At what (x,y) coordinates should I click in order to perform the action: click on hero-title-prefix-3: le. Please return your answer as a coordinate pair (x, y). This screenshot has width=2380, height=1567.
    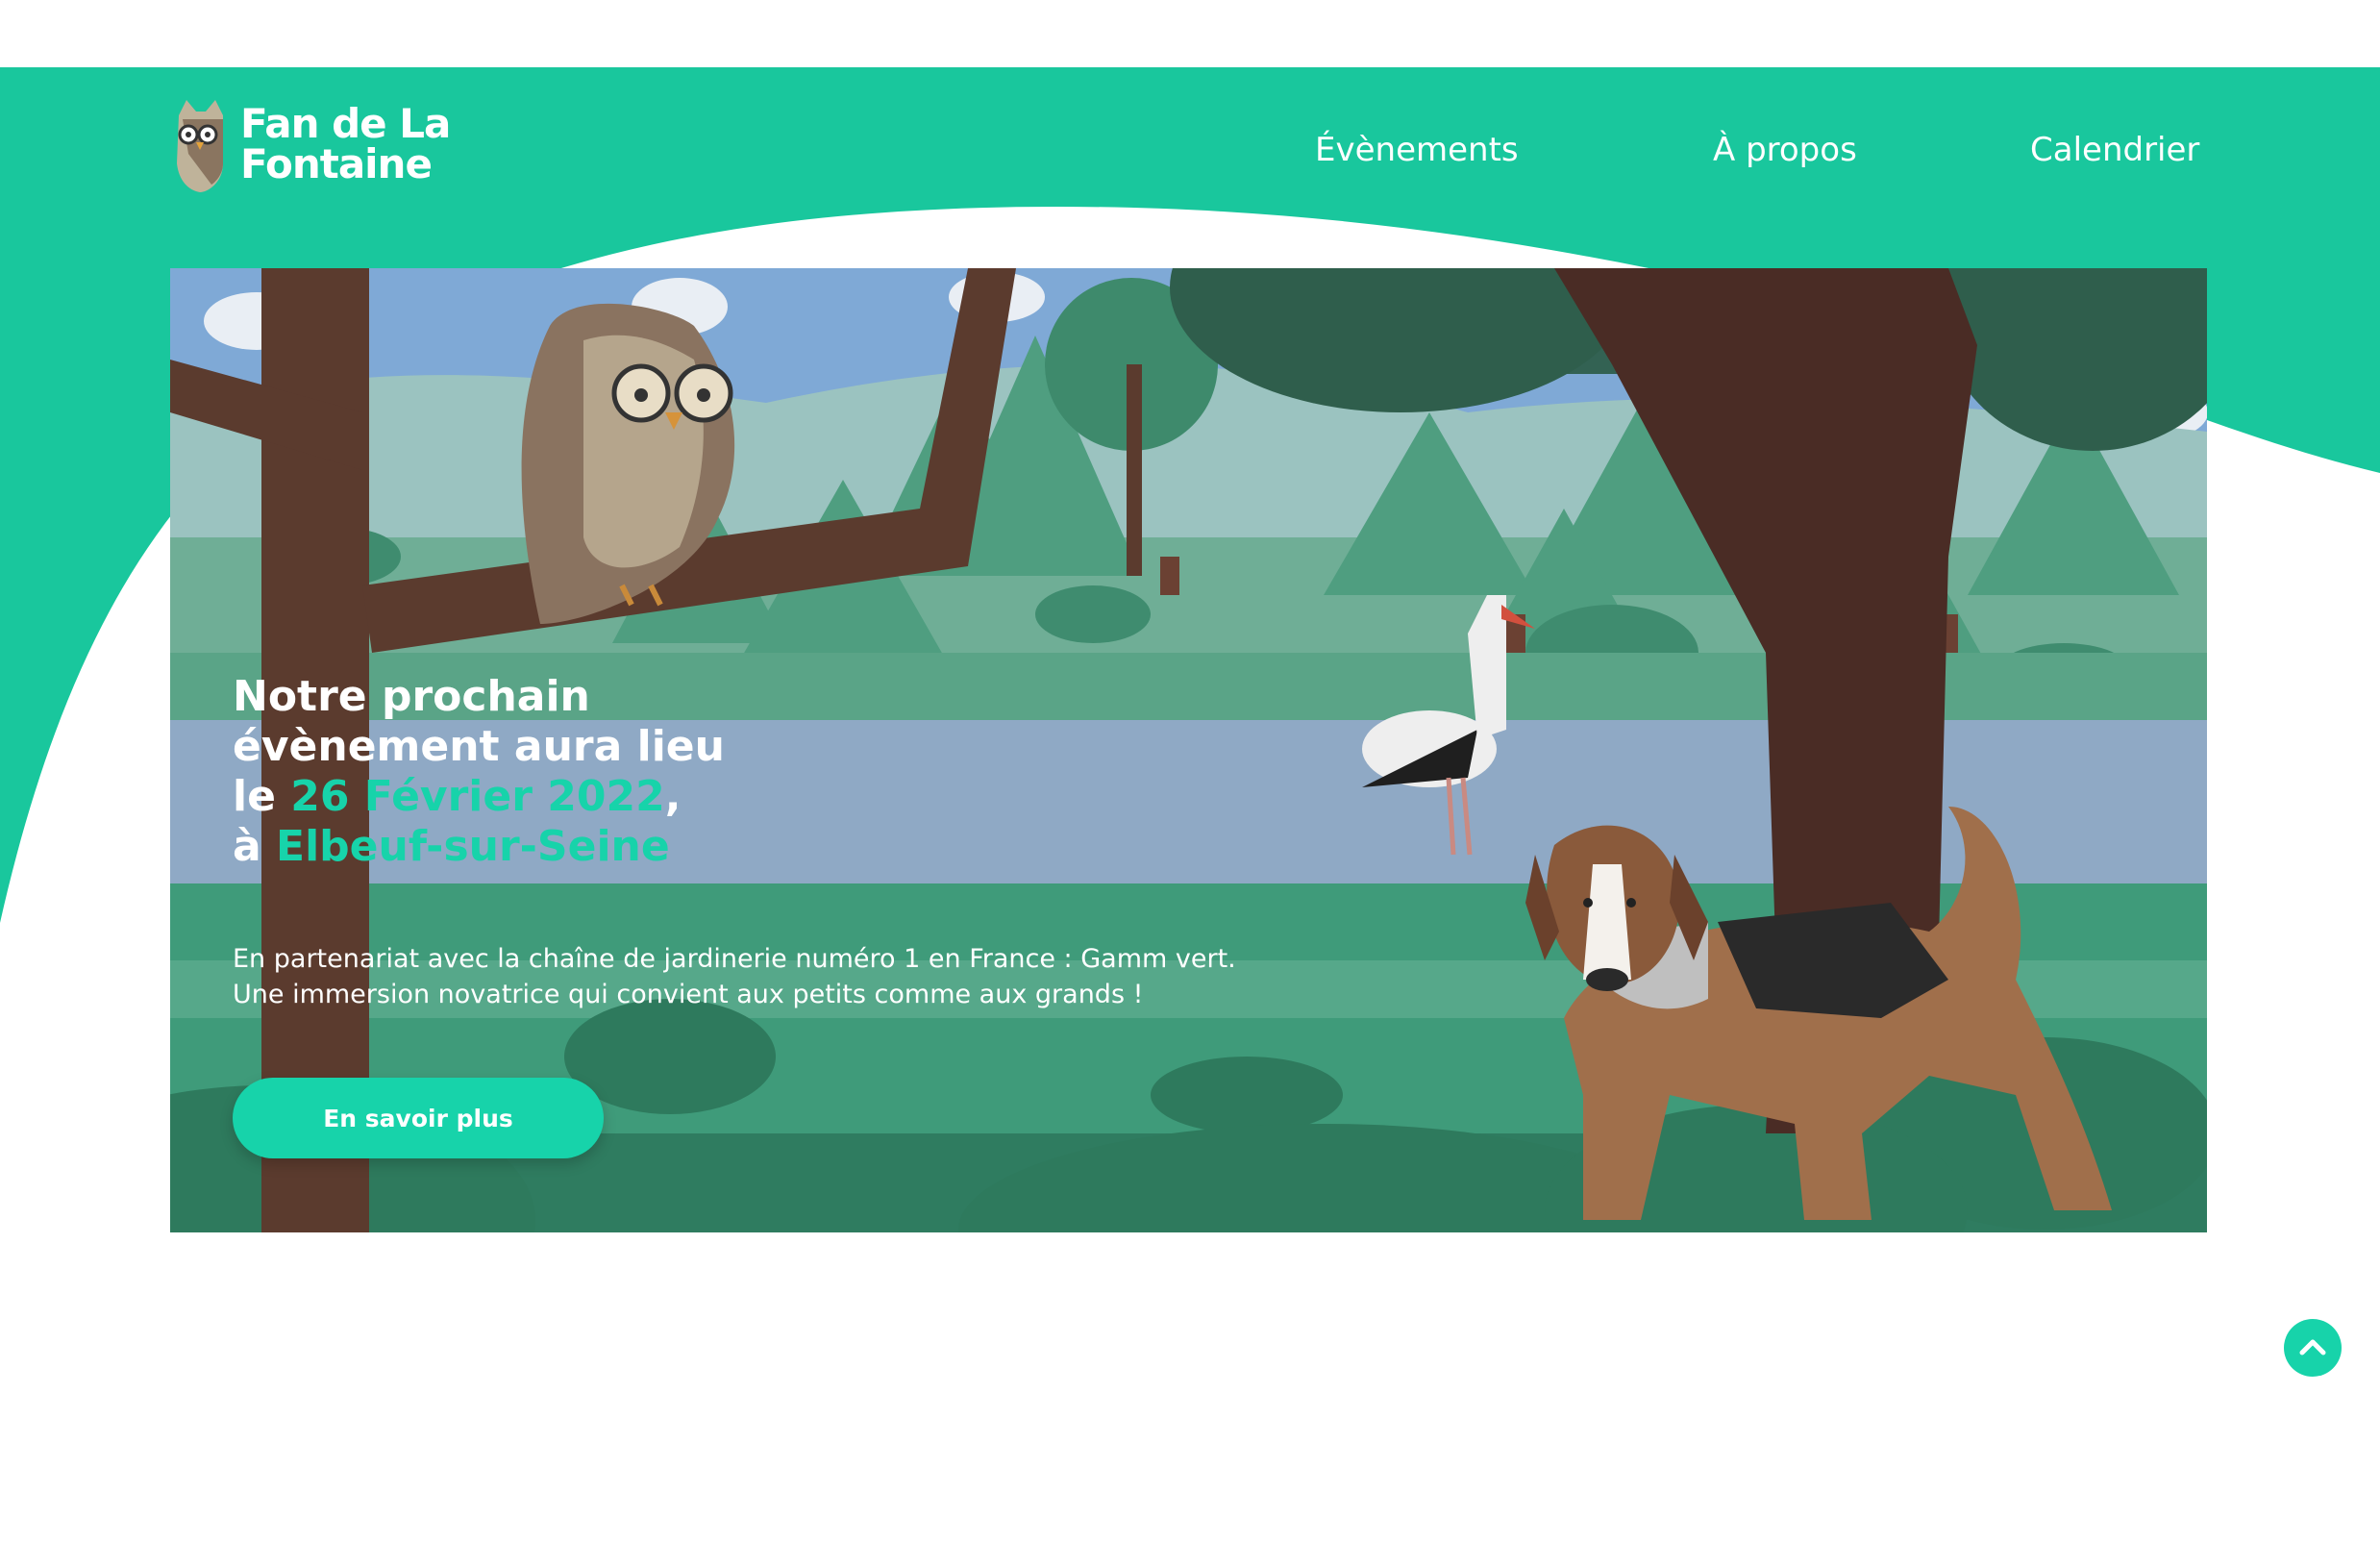
    Looking at the image, I should click on (262, 796).